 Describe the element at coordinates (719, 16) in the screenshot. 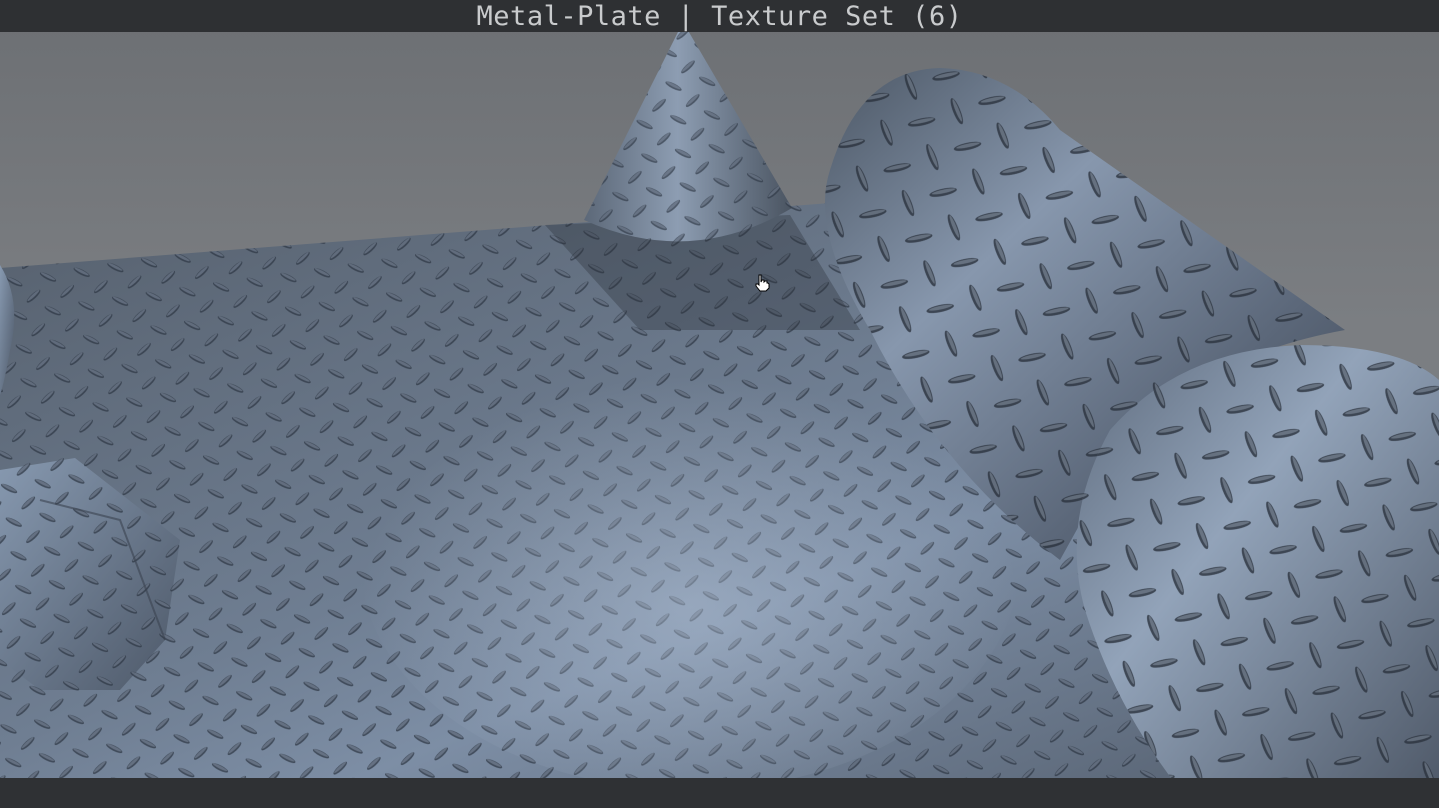

I see `window-title: Metal-Plate | Texture Set (6)` at that location.